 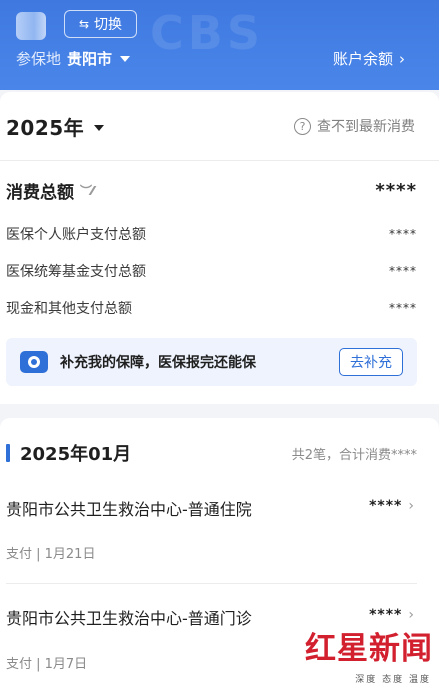 I want to click on month-title: 2025年01月, so click(x=76, y=454).